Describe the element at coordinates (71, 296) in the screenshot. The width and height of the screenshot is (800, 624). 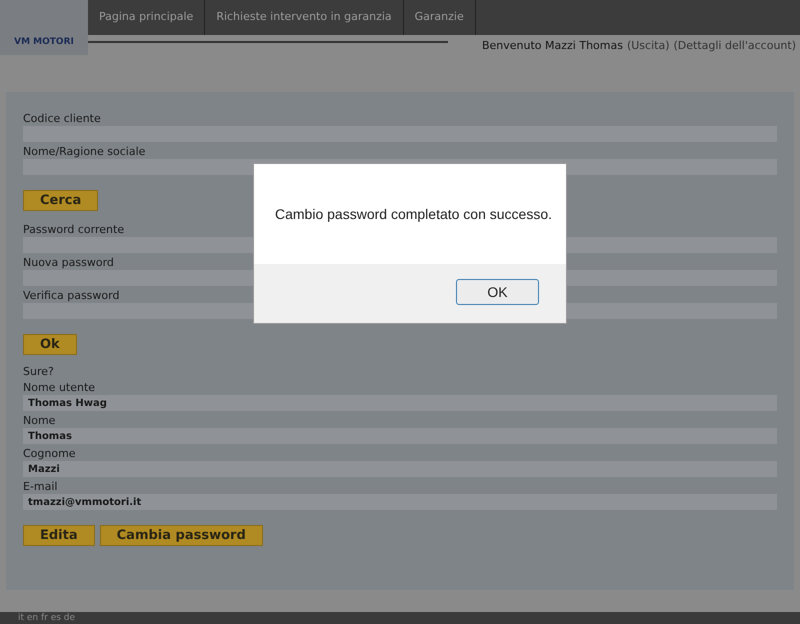
I see `field-label: Verifica password` at that location.